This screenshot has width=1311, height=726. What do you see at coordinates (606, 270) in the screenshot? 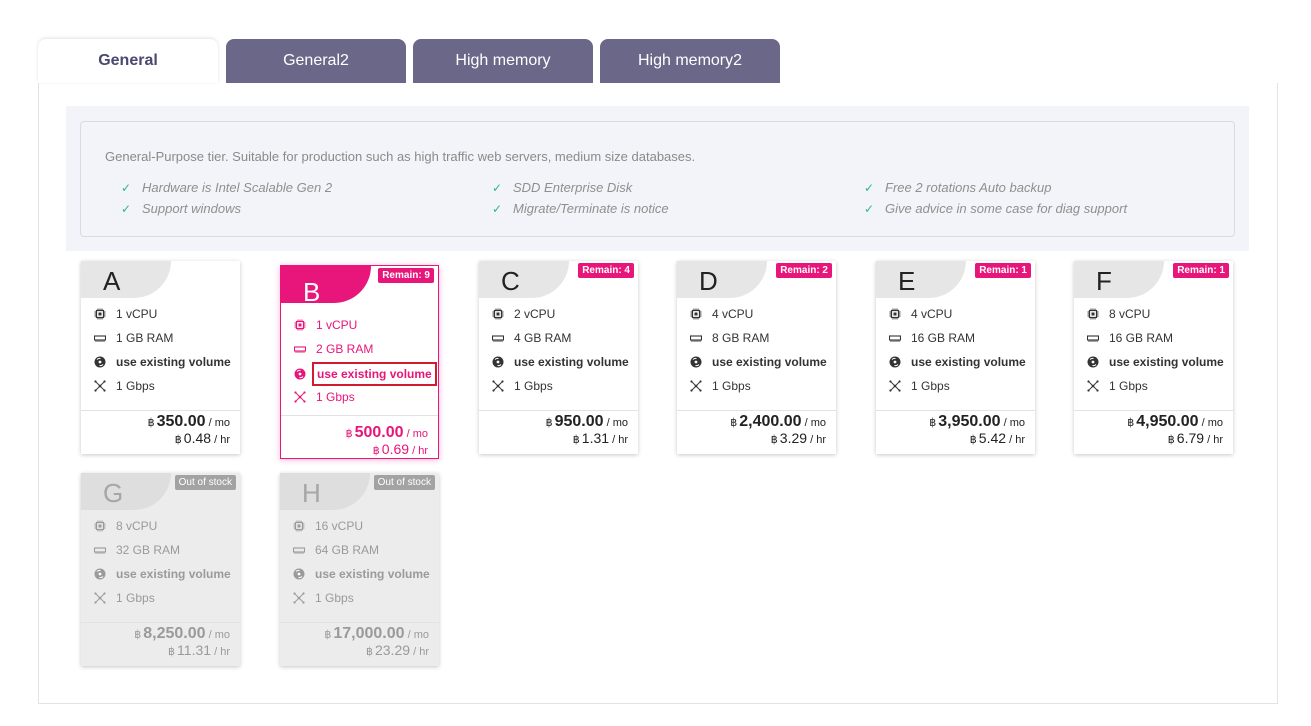
I see `remain-badge: Remain: 4` at bounding box center [606, 270].